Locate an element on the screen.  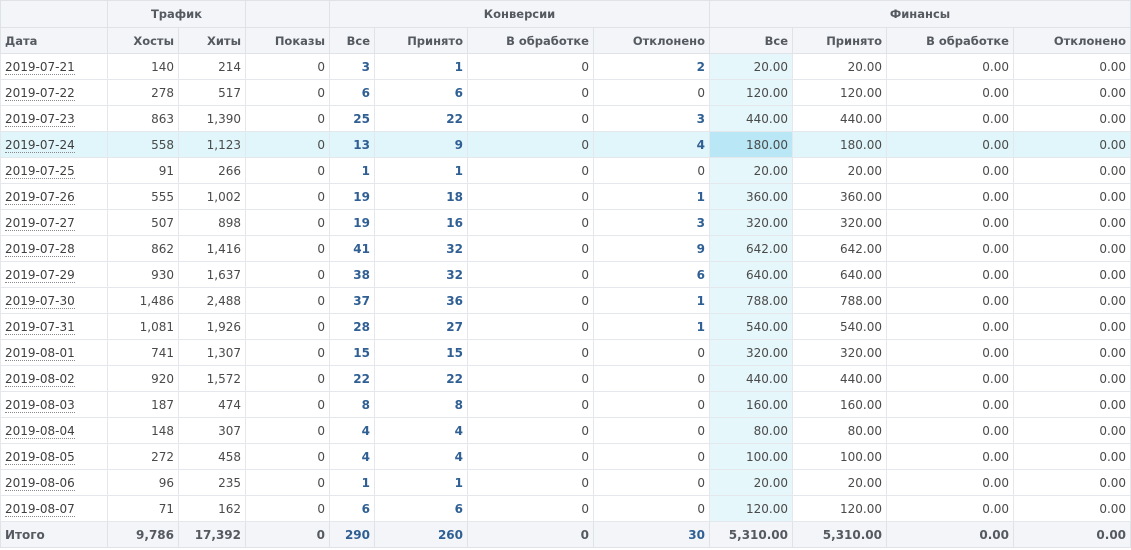
cell-conv-accepted: 8 is located at coordinates (421, 404).